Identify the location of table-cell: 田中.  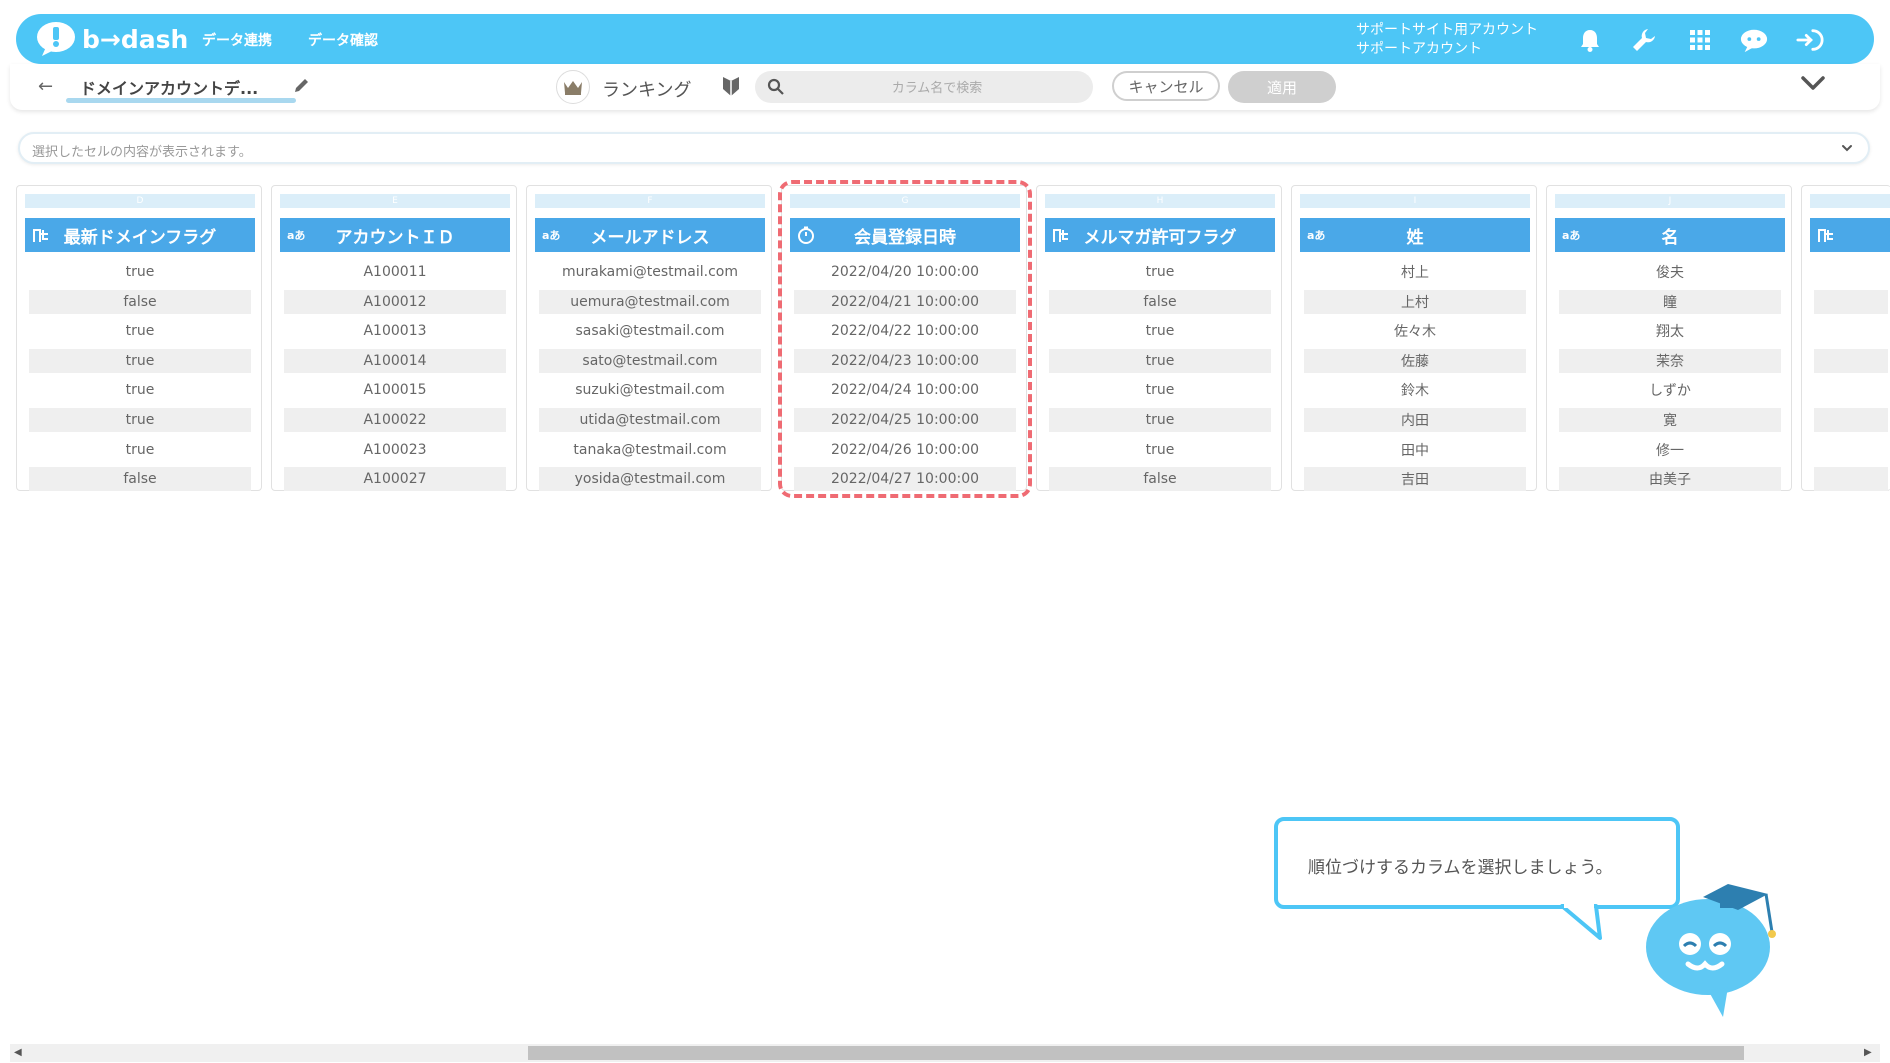
(1415, 450).